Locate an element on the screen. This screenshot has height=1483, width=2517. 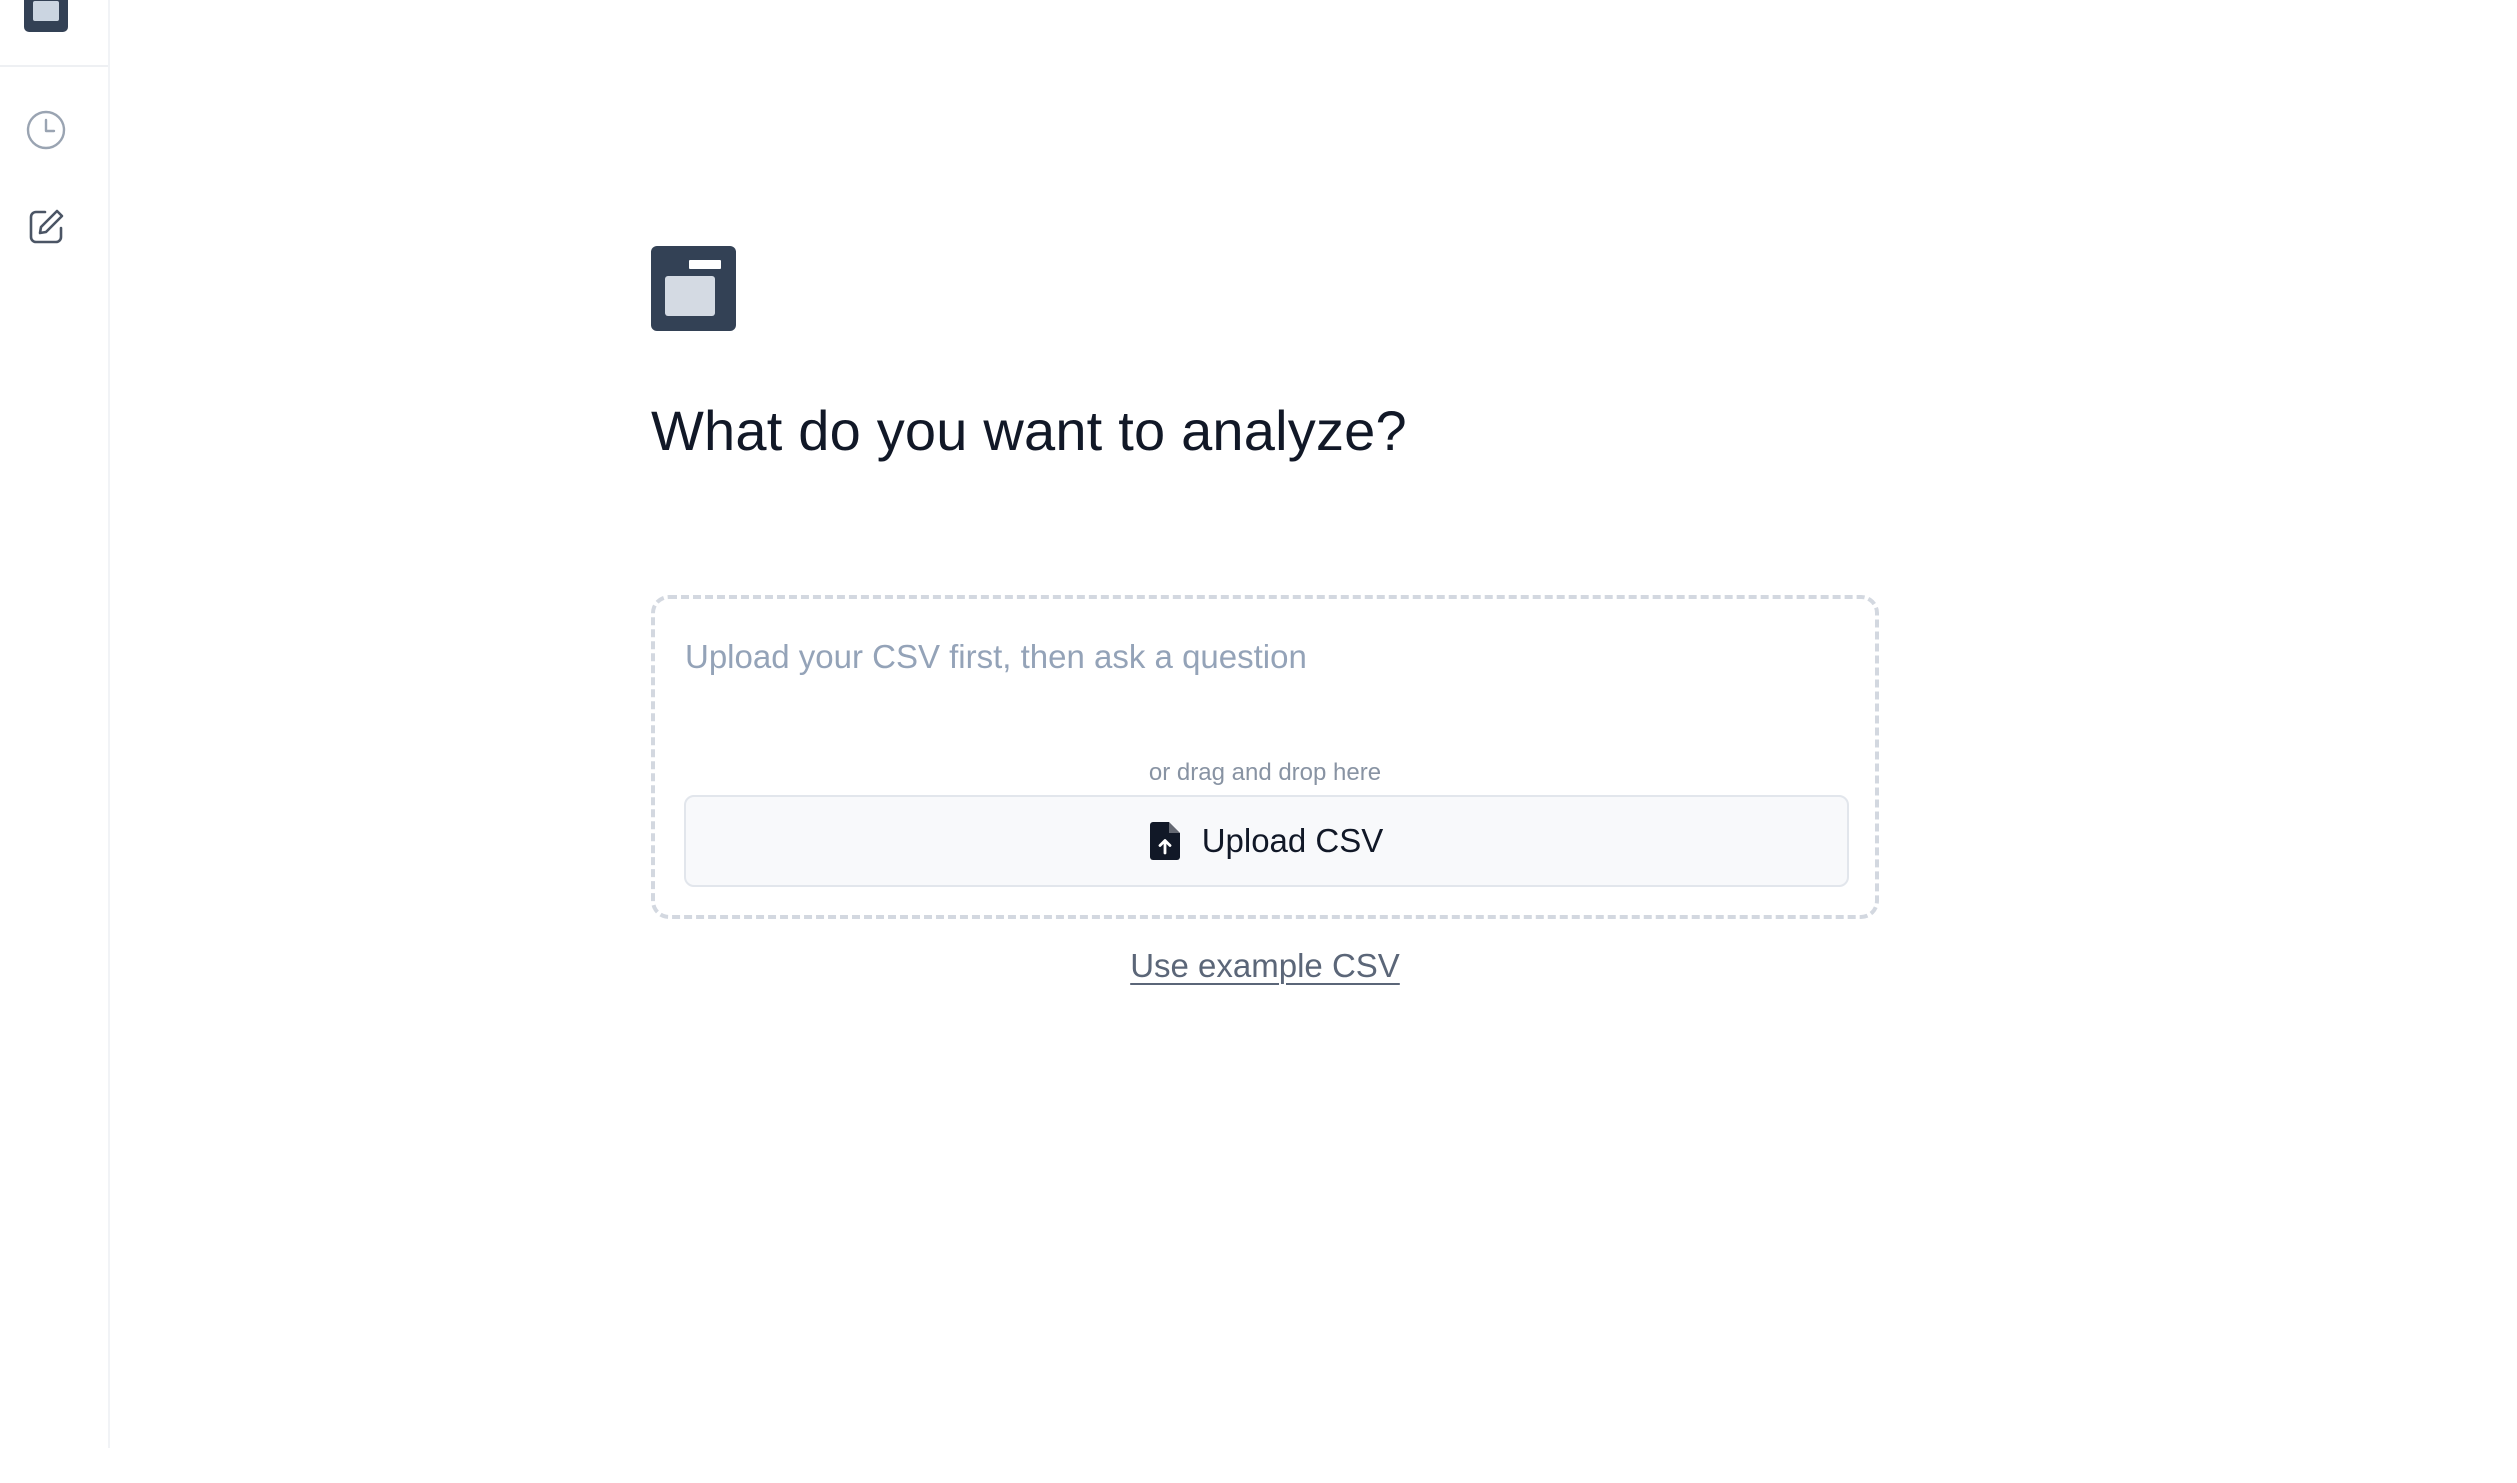
sidebar-header is located at coordinates (54, 33).